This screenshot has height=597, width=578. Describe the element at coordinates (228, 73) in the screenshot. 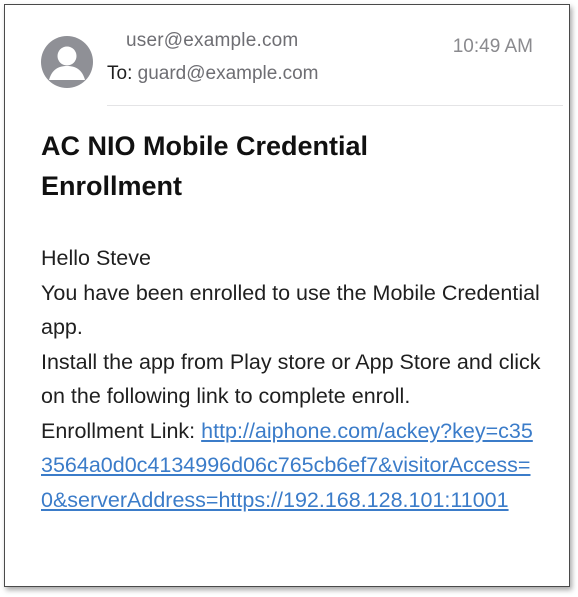

I see `recipient-address: guard@example.com` at that location.